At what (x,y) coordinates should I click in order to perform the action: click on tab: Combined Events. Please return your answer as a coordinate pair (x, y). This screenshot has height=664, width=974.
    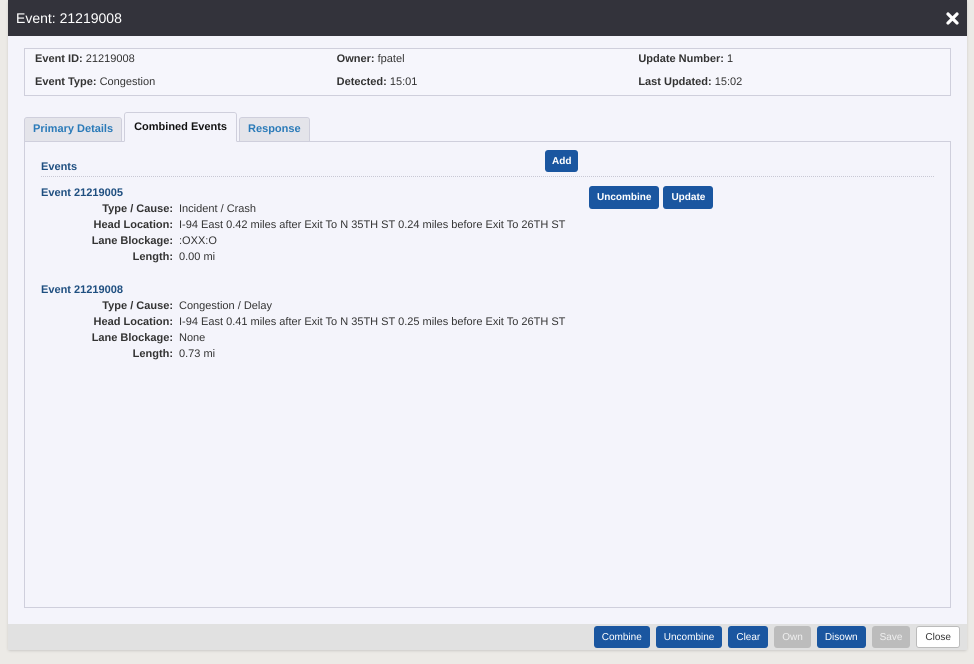
    Looking at the image, I should click on (181, 127).